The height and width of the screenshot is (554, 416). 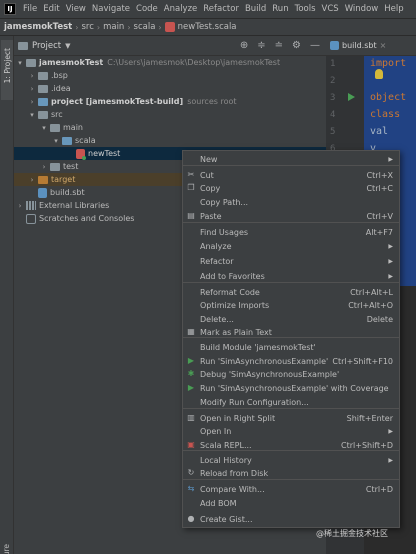 What do you see at coordinates (379, 74) in the screenshot?
I see `lightbulb-icon` at bounding box center [379, 74].